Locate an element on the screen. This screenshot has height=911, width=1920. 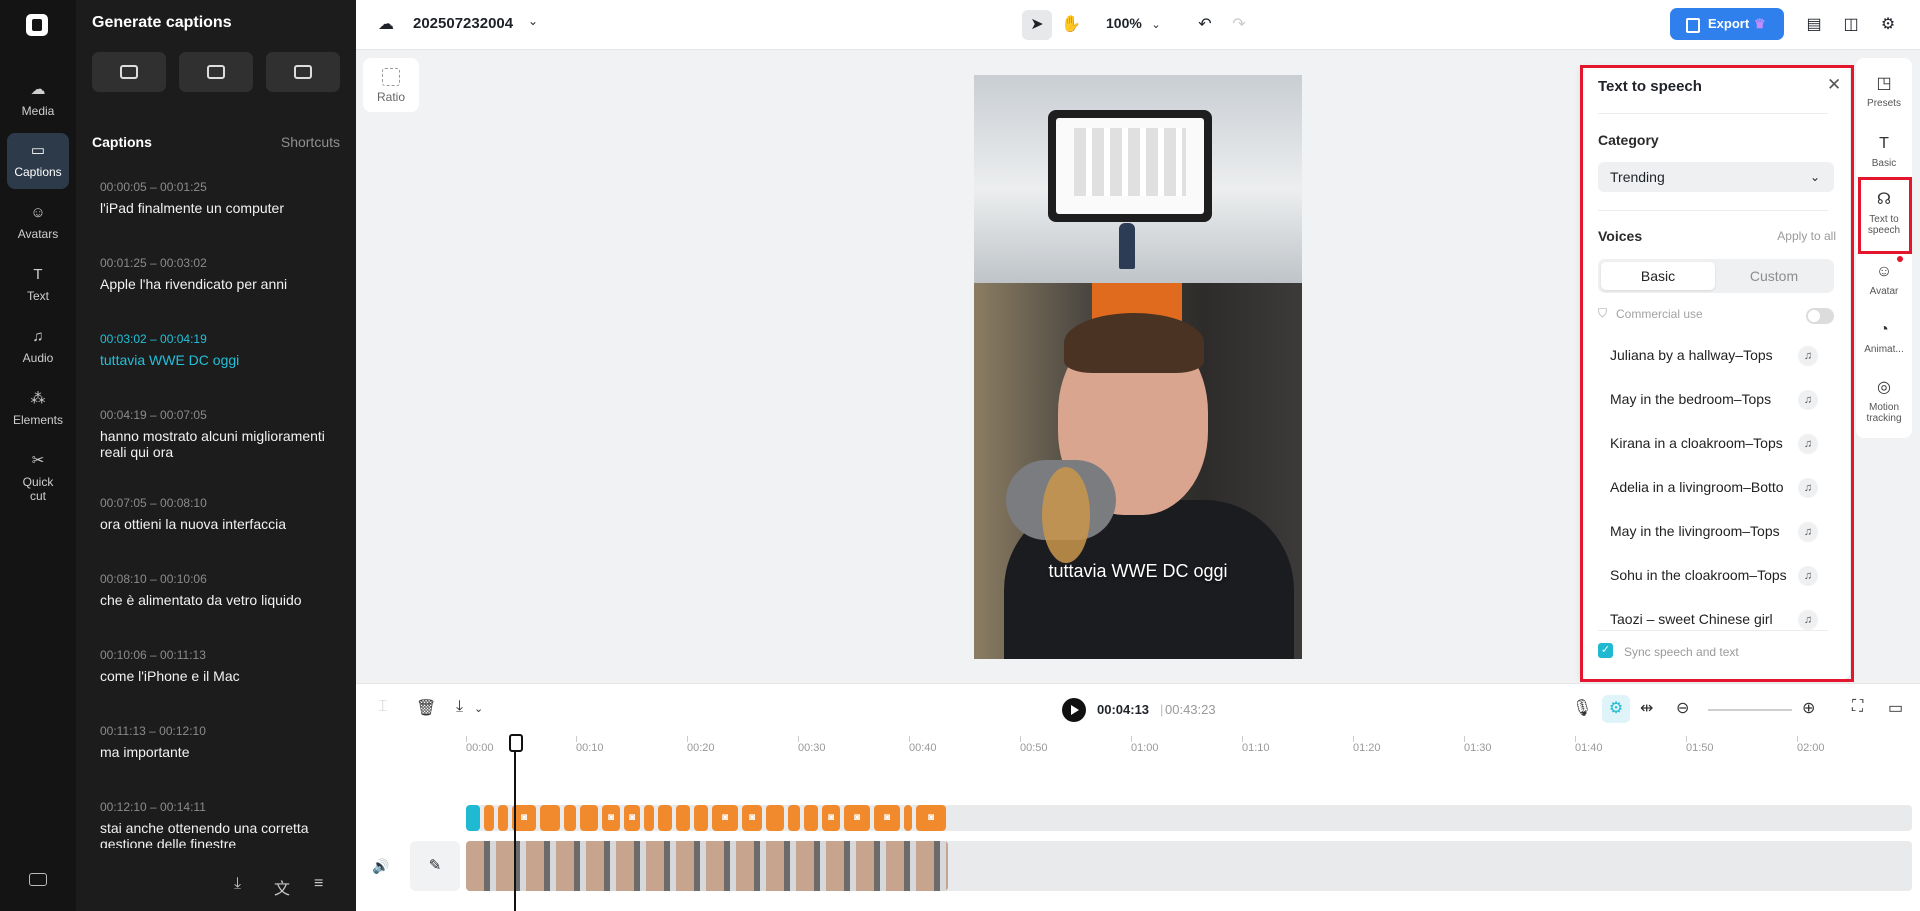
split-panel-icon: ◫ is located at coordinates (1851, 25).